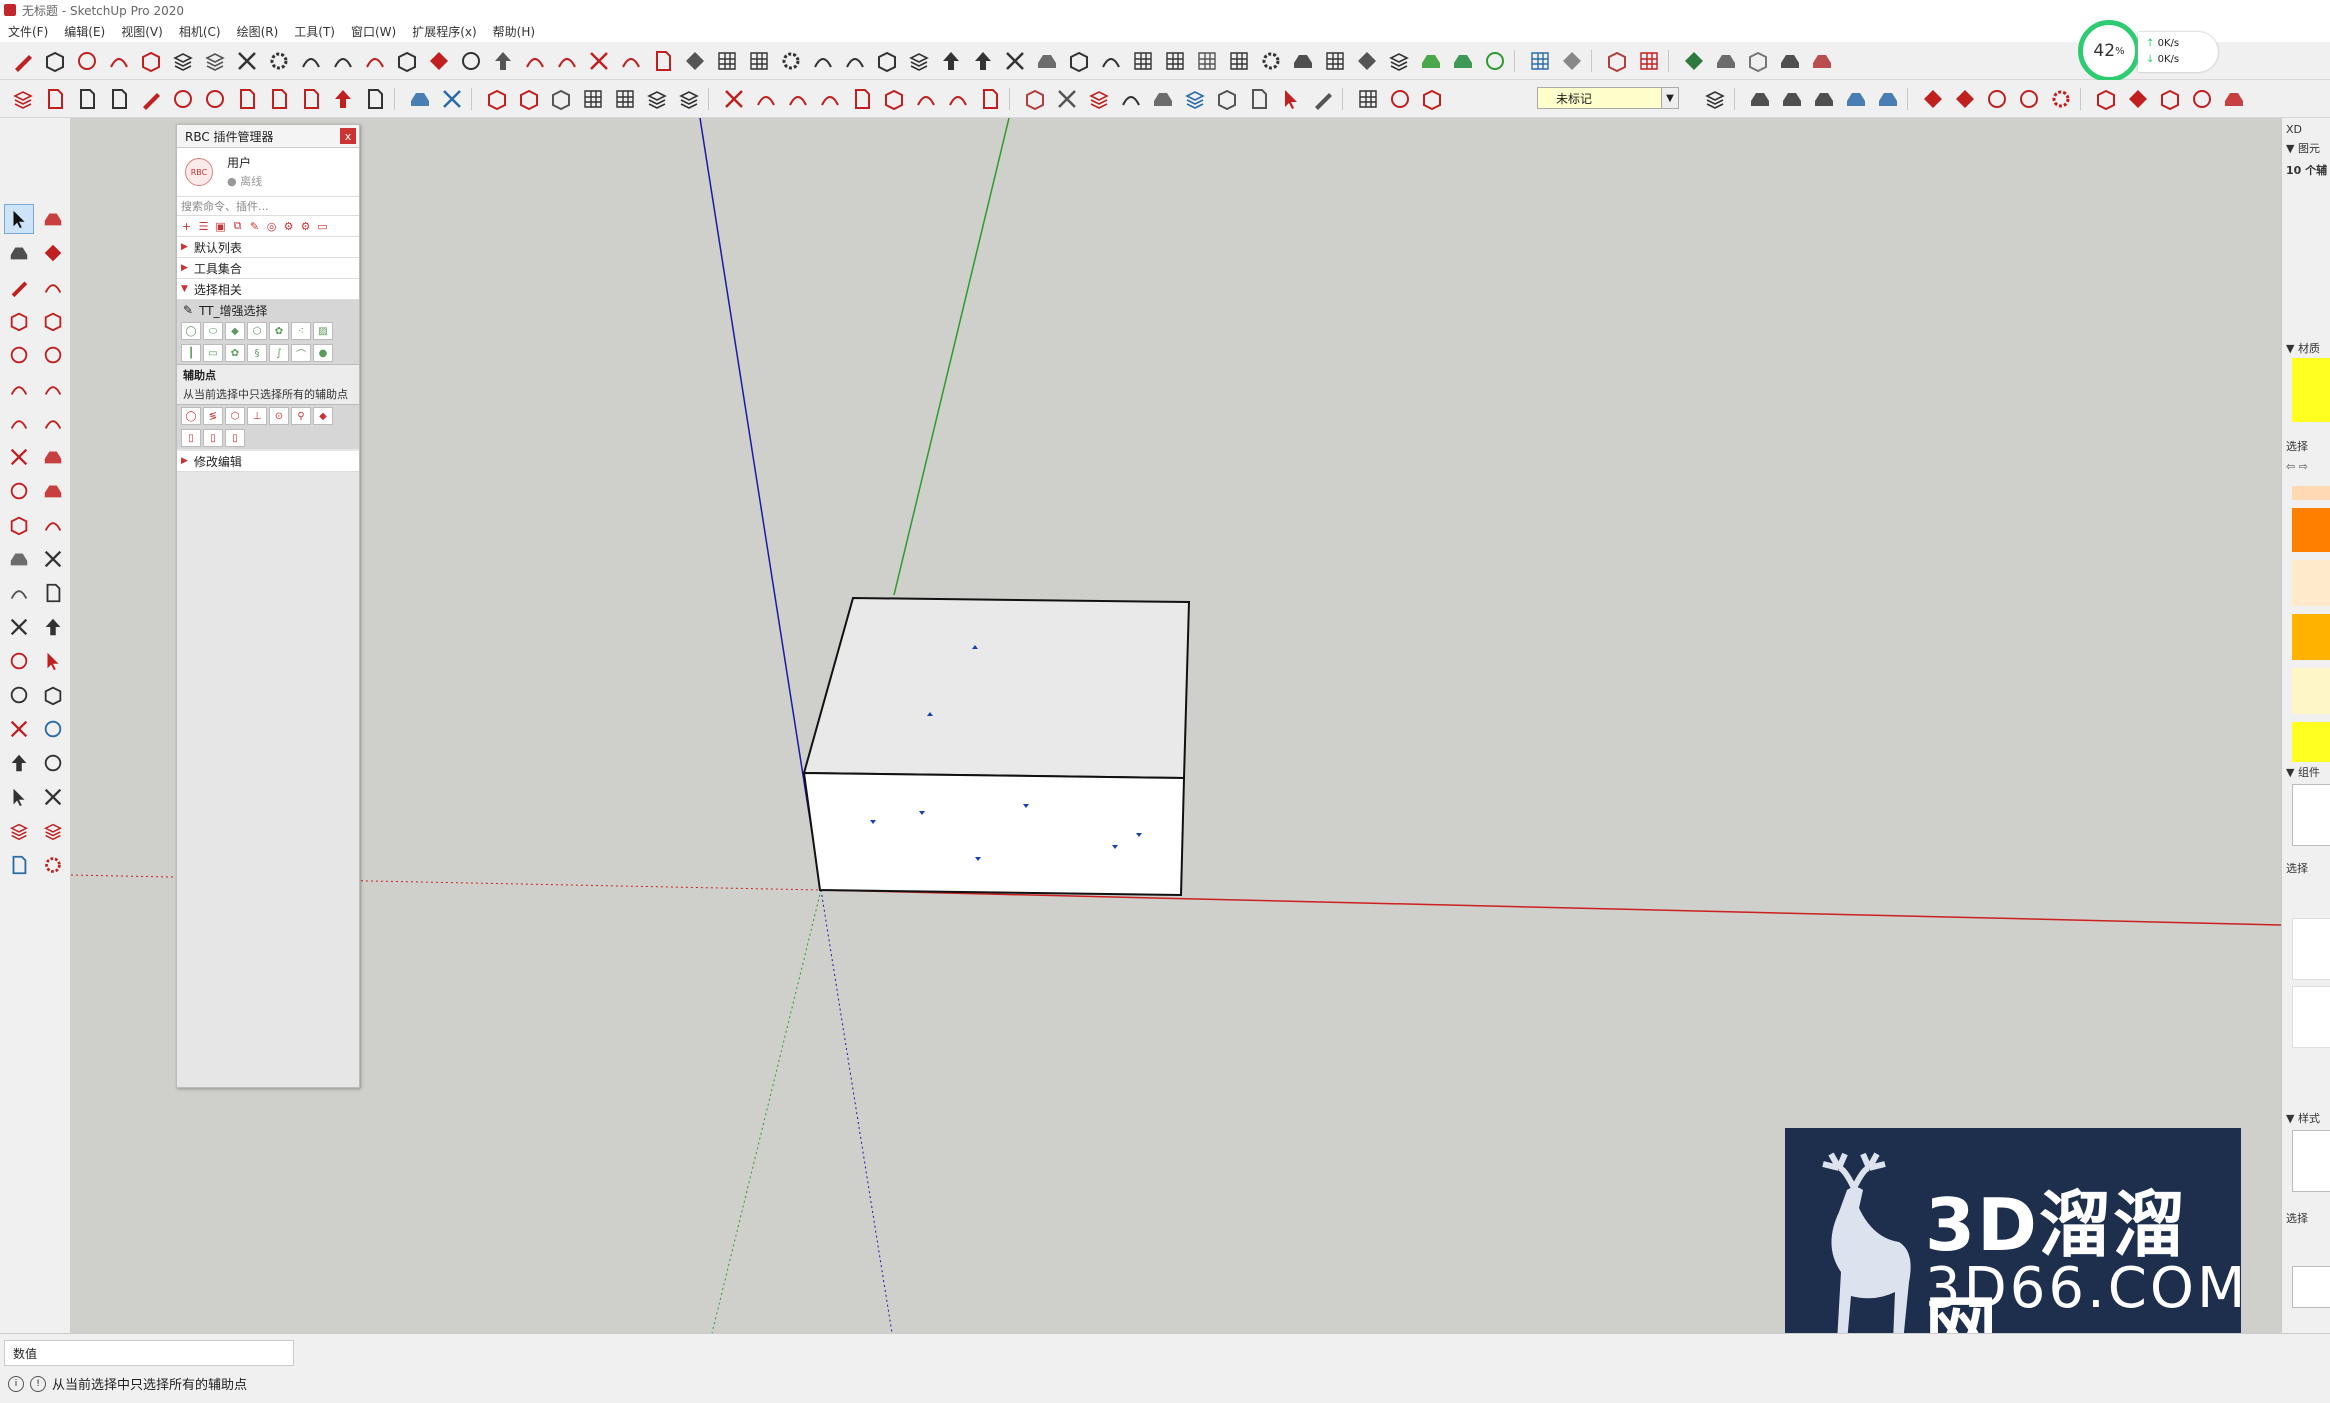 This screenshot has height=1403, width=2330. What do you see at coordinates (53, 695) in the screenshot?
I see `zoom-window-icon` at bounding box center [53, 695].